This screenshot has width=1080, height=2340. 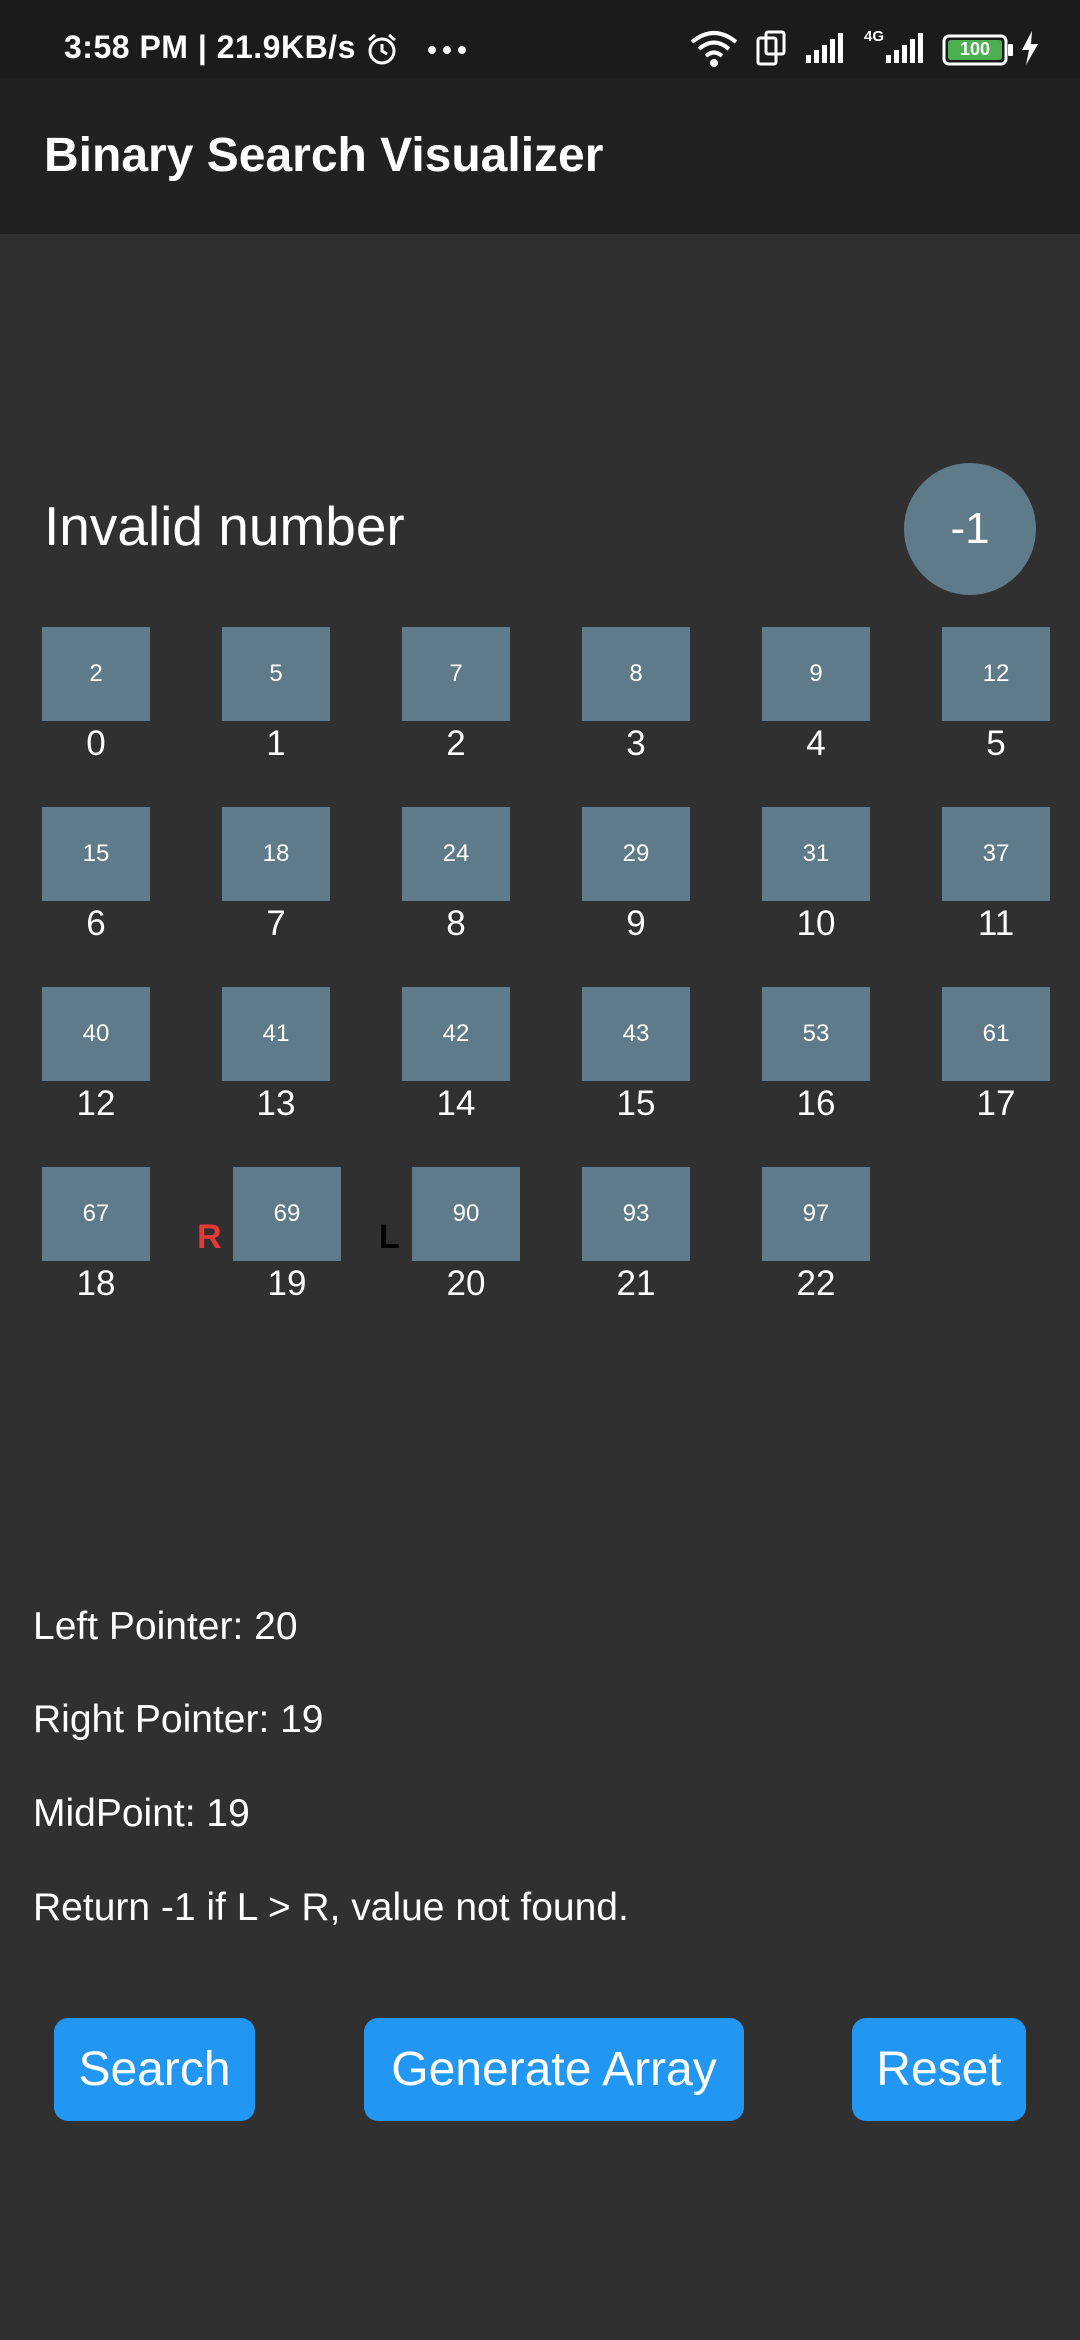 I want to click on array-index: 8, so click(x=456, y=923).